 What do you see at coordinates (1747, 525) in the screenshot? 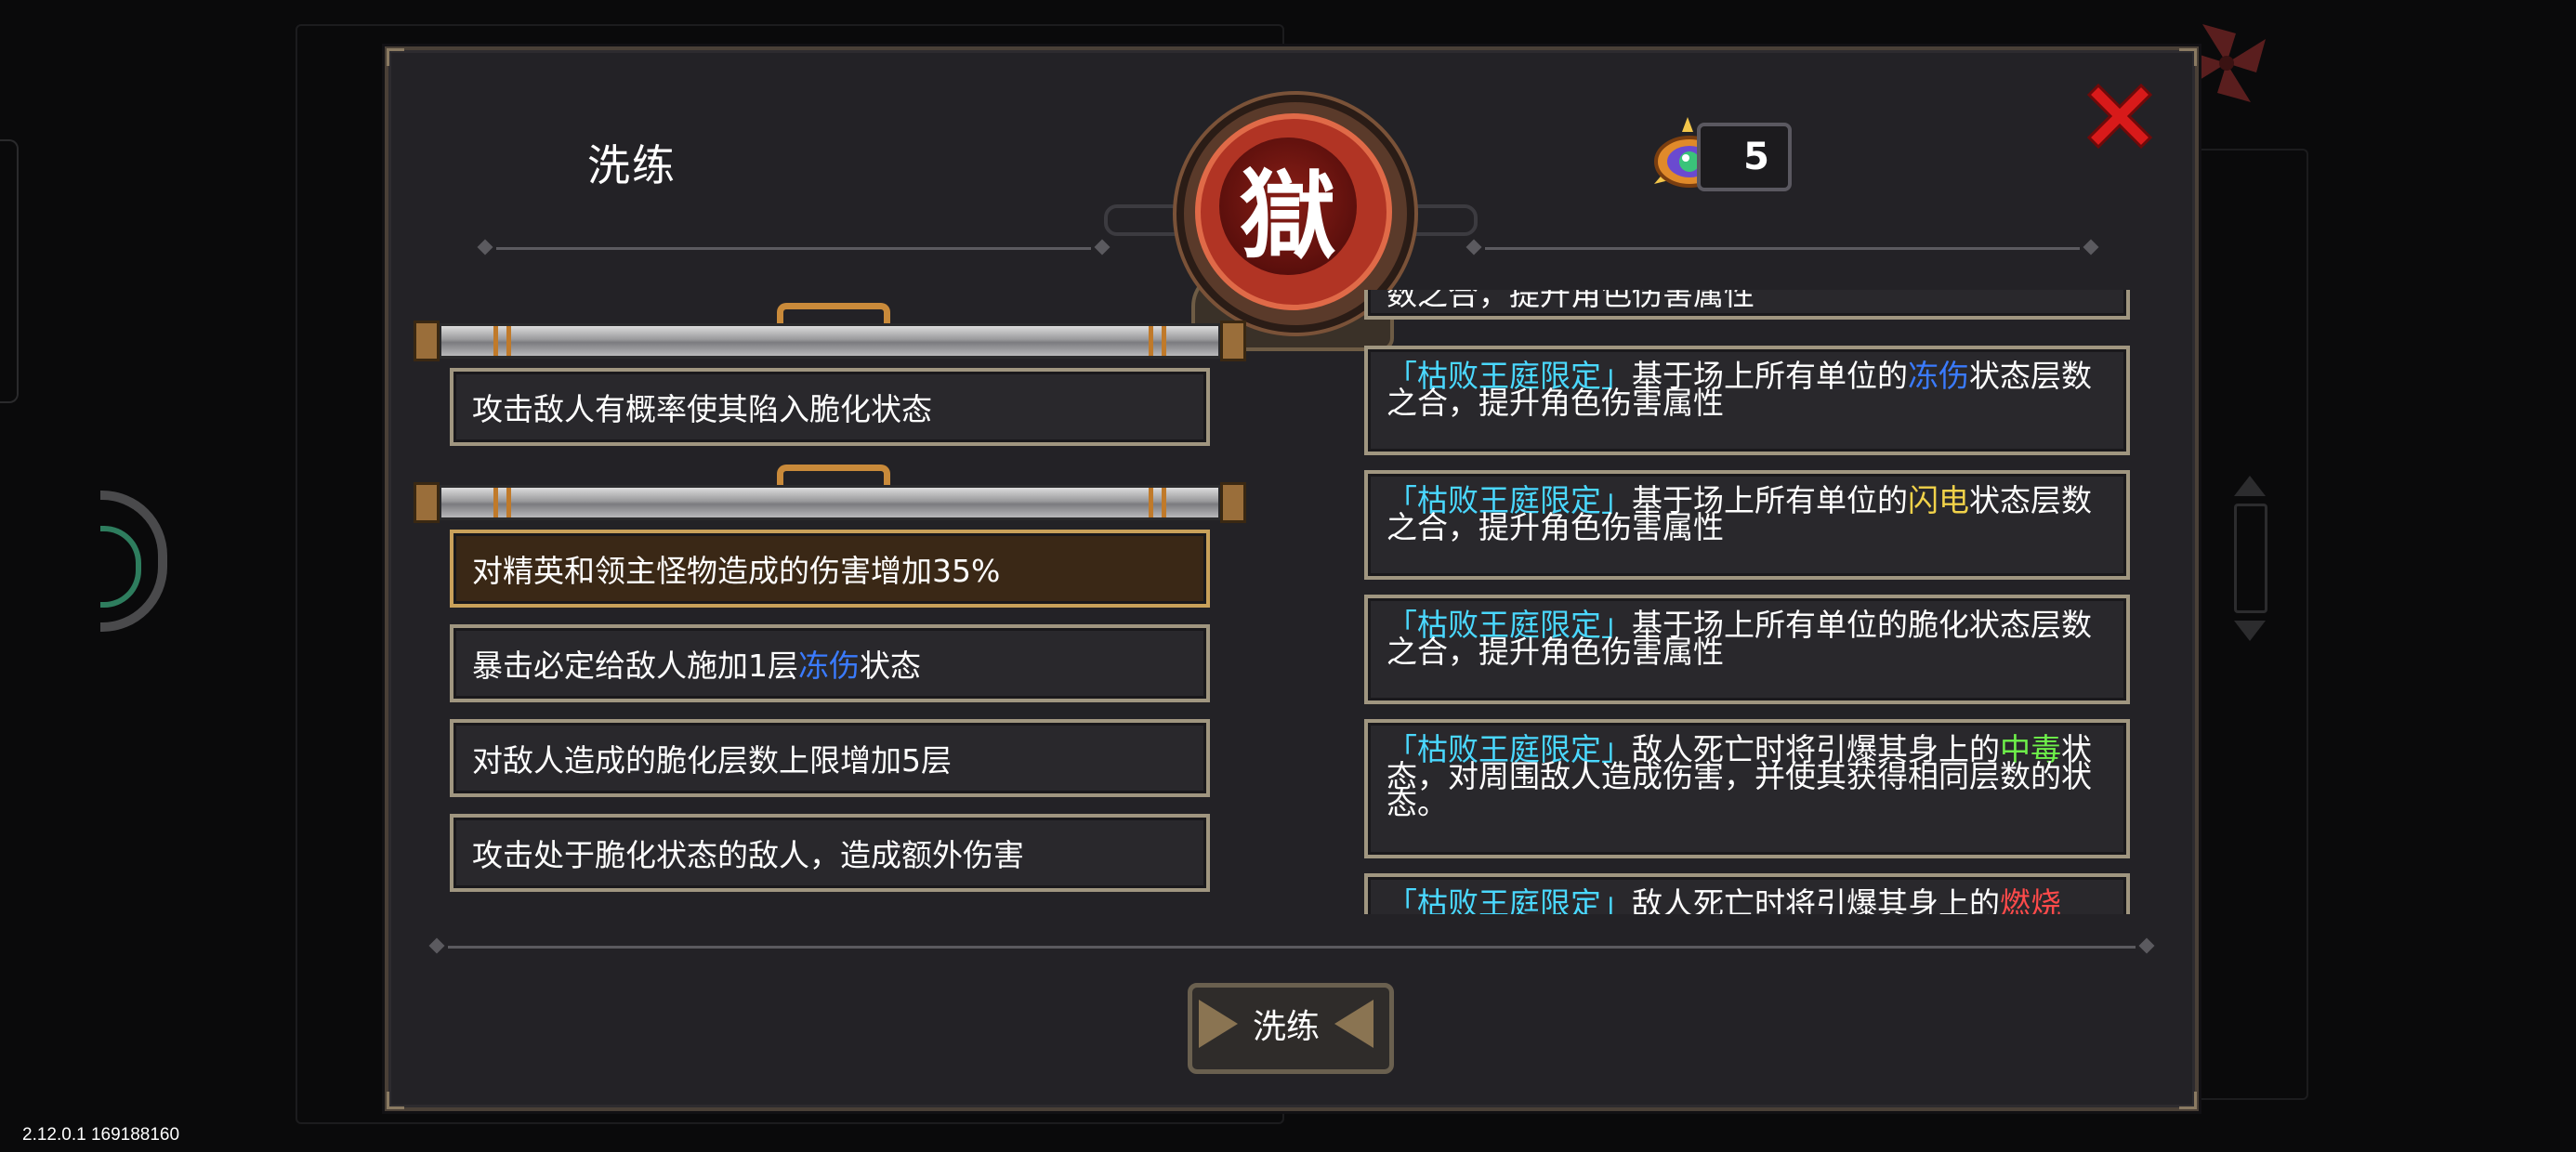
I see `effect-card-lightning: 「枯败王庭限定」基于场上所有单位的闪电状态层数之合，提升角色伤害属性` at bounding box center [1747, 525].